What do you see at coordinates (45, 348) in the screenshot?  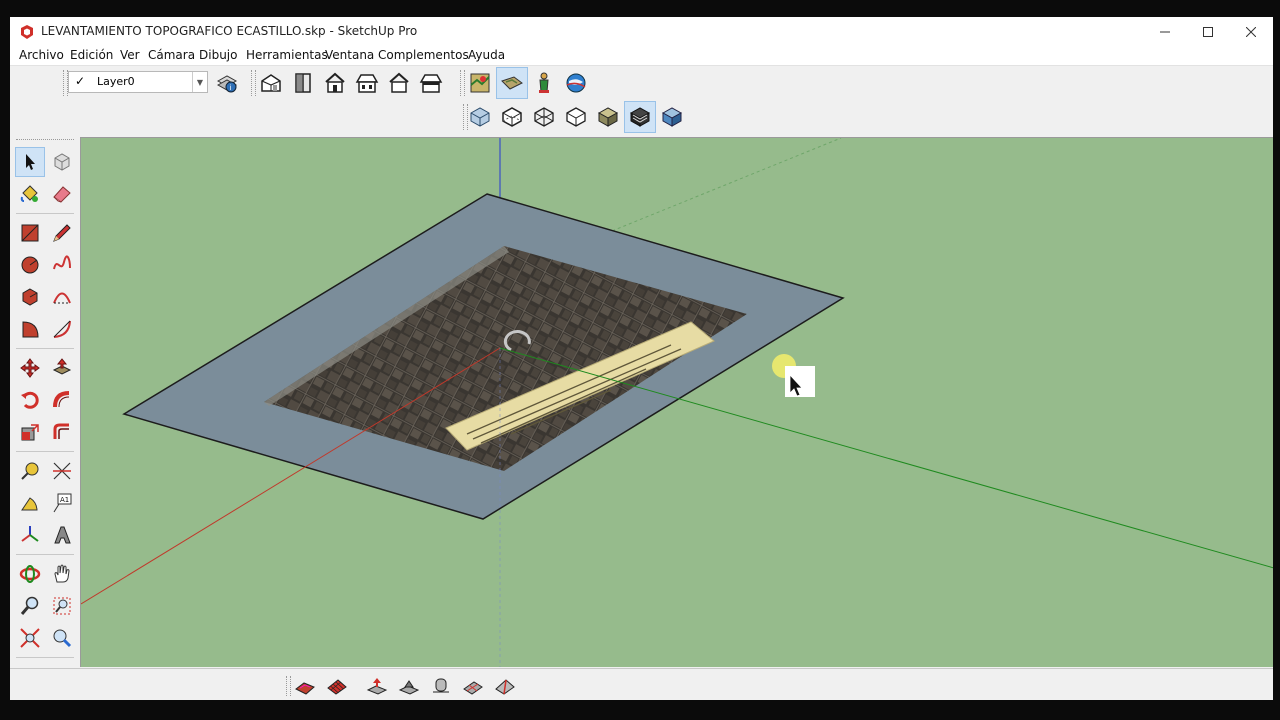 I see `toolbar-separator` at bounding box center [45, 348].